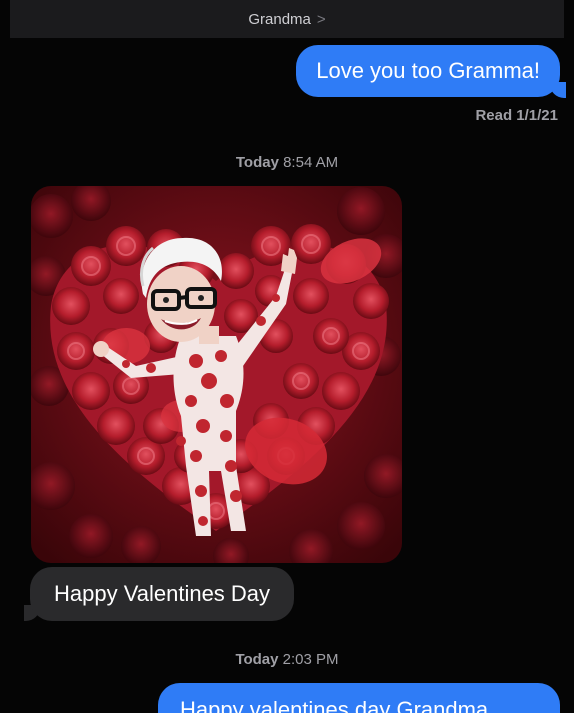 The width and height of the screenshot is (574, 713). Describe the element at coordinates (516, 115) in the screenshot. I see `read-receipt: Read 1/1/21` at that location.